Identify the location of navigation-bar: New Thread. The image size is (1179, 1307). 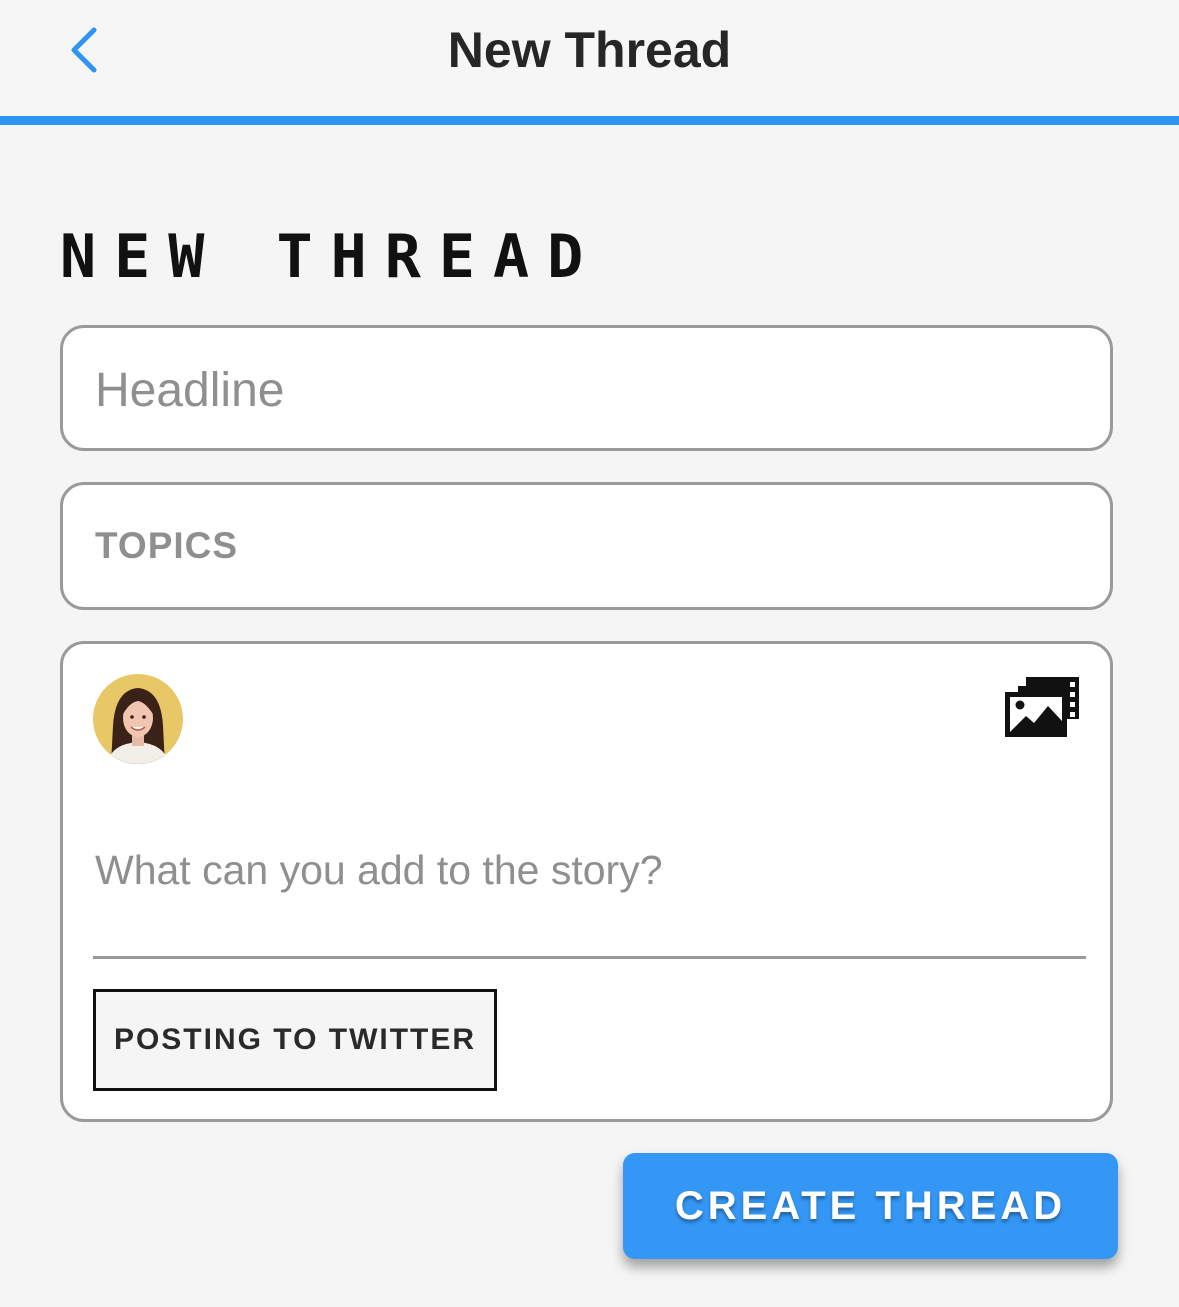
(589, 62).